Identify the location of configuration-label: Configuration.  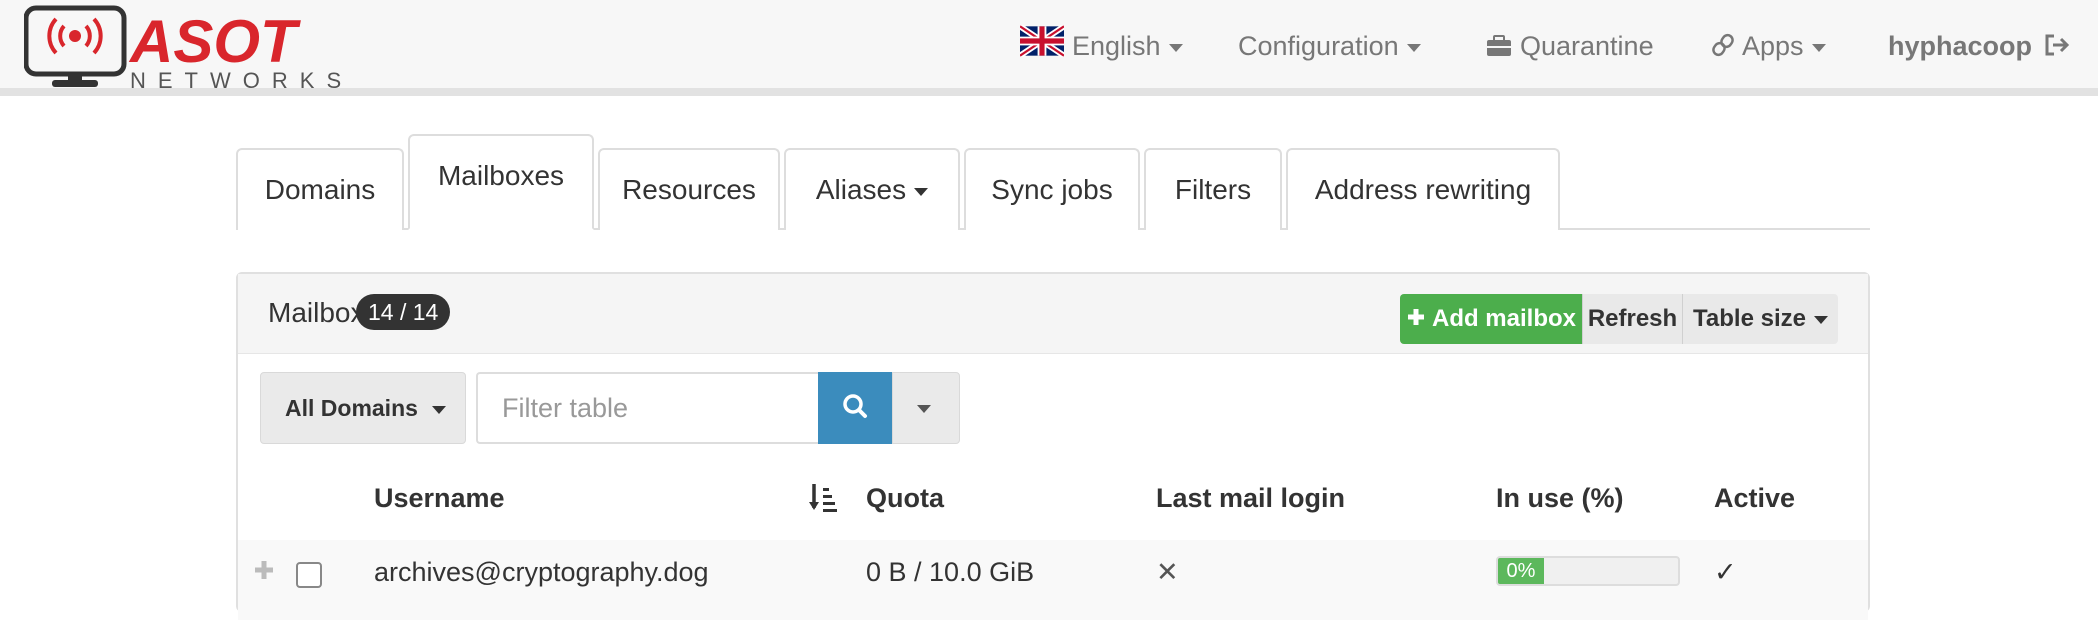
(1318, 46).